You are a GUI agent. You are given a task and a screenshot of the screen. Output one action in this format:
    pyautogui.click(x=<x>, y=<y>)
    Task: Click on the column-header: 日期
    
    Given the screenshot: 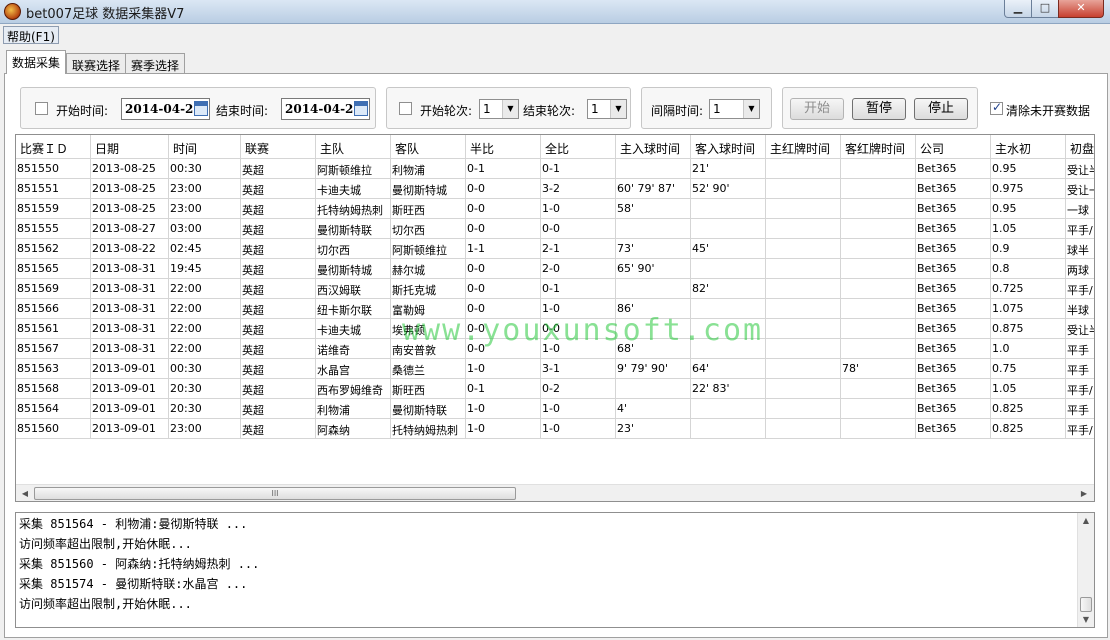 What is the action you would take?
    pyautogui.click(x=130, y=147)
    